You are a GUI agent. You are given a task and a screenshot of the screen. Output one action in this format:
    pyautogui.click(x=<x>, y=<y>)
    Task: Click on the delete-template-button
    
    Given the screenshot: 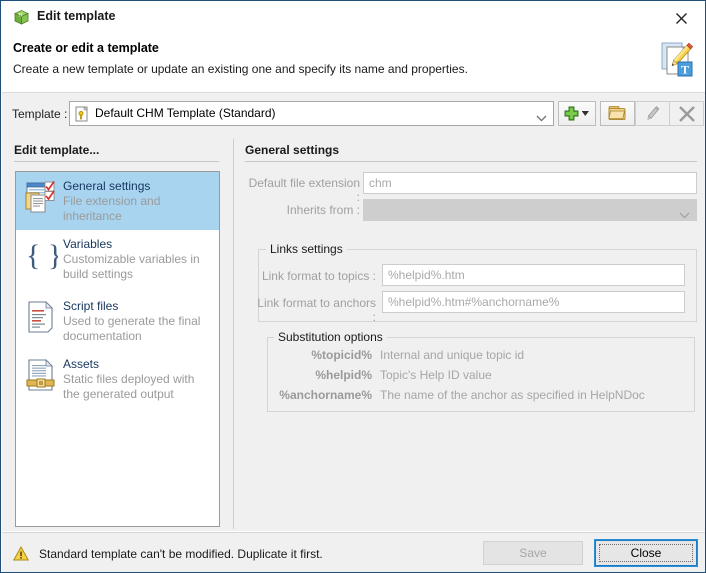 What is the action you would take?
    pyautogui.click(x=686, y=113)
    